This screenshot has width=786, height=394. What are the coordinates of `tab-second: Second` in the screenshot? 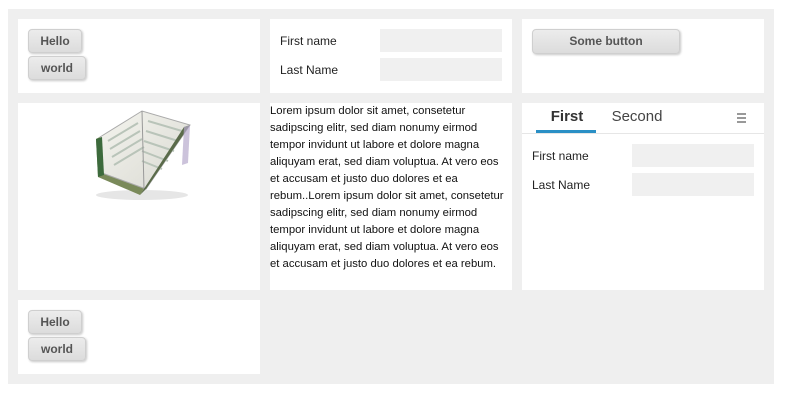 It's located at (637, 118).